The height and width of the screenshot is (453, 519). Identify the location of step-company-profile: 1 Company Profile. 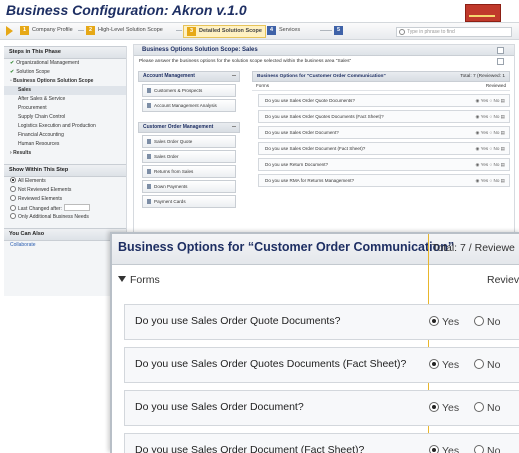
(46, 30).